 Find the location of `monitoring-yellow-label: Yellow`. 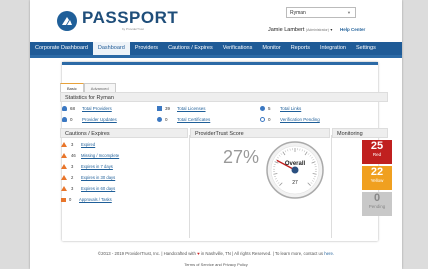

monitoring-yellow-label: Yellow is located at coordinates (377, 180).